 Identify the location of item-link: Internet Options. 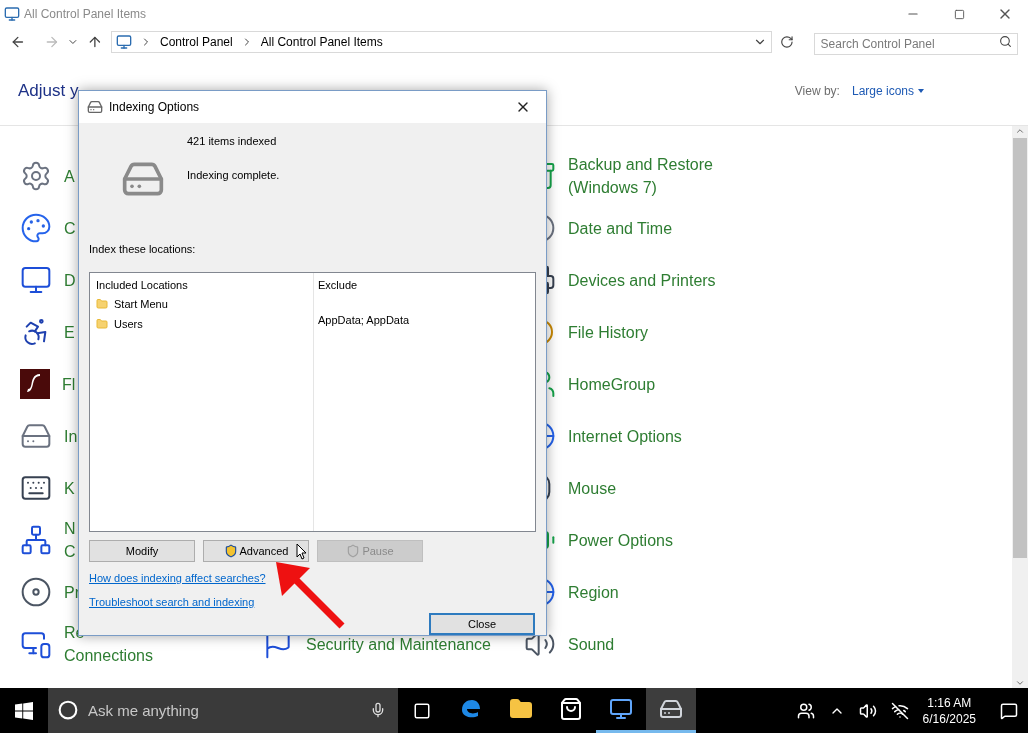
(625, 436).